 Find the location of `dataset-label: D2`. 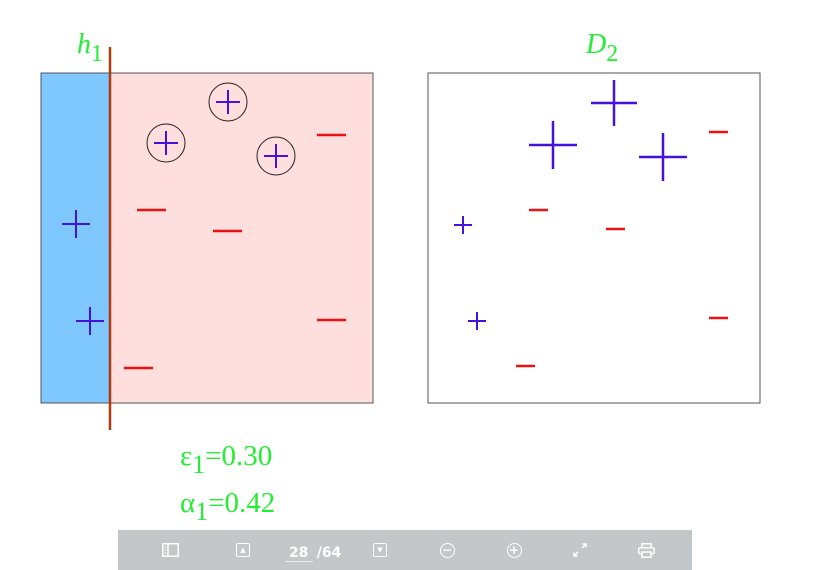

dataset-label: D2 is located at coordinates (601, 48).